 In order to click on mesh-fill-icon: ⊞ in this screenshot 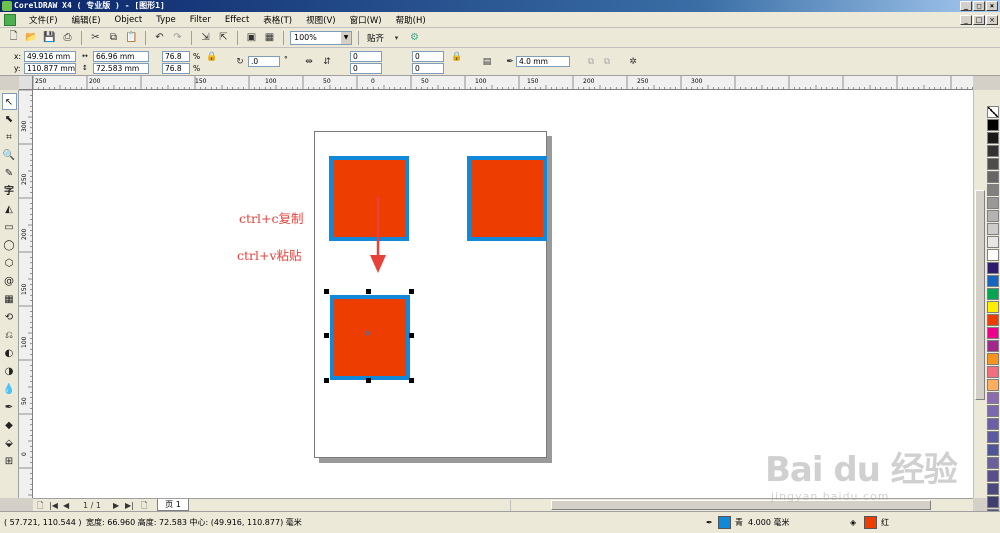, I will do `click(9, 461)`.